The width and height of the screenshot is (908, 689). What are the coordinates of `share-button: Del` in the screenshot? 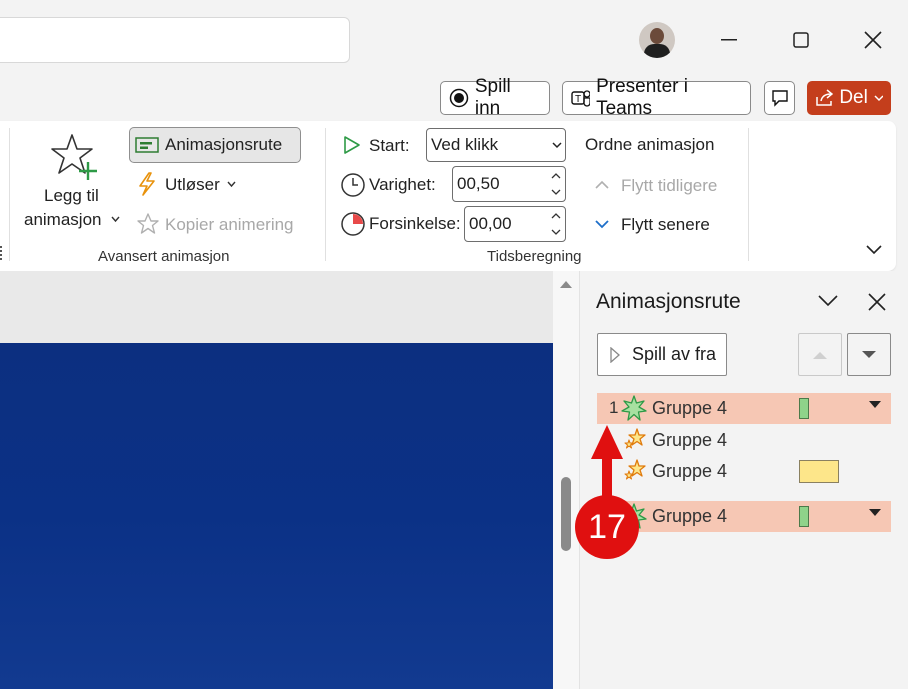 It's located at (849, 98).